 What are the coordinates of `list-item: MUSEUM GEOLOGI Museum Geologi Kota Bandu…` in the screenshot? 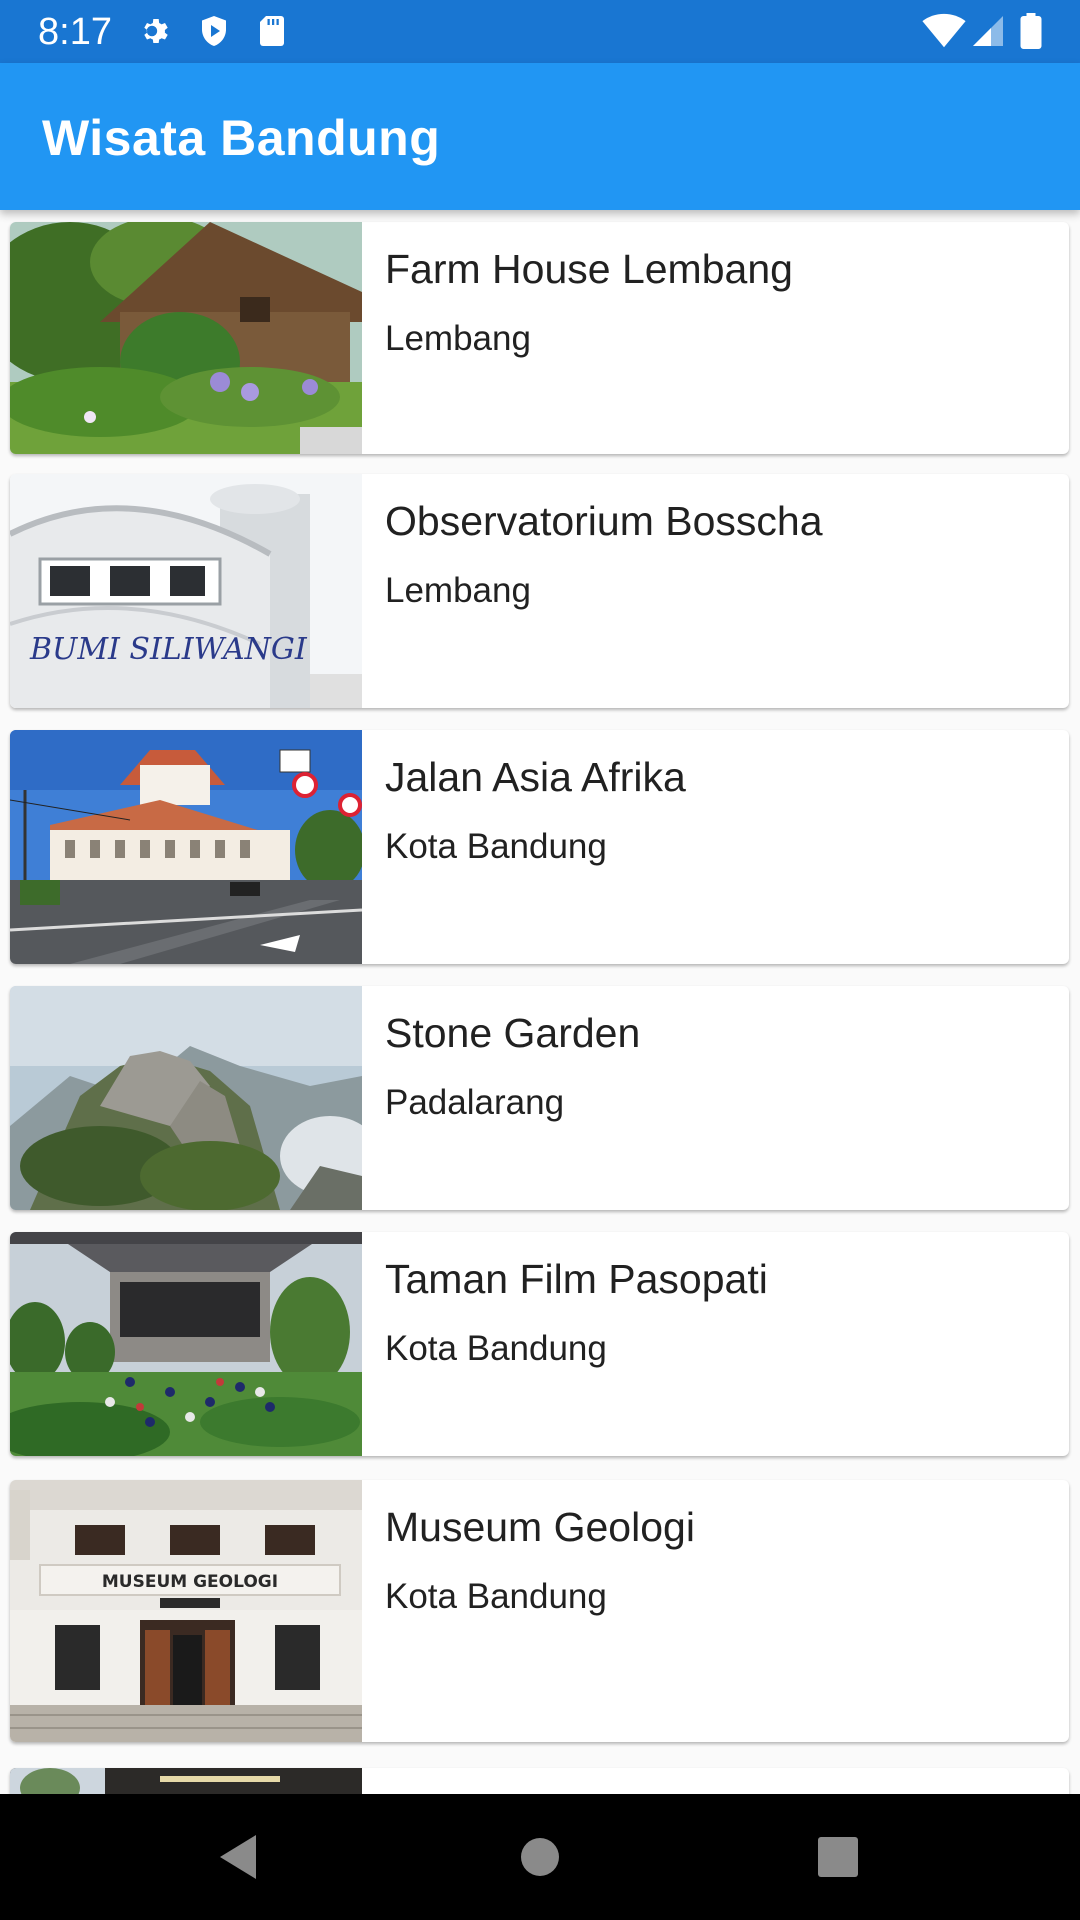 It's located at (539, 1611).